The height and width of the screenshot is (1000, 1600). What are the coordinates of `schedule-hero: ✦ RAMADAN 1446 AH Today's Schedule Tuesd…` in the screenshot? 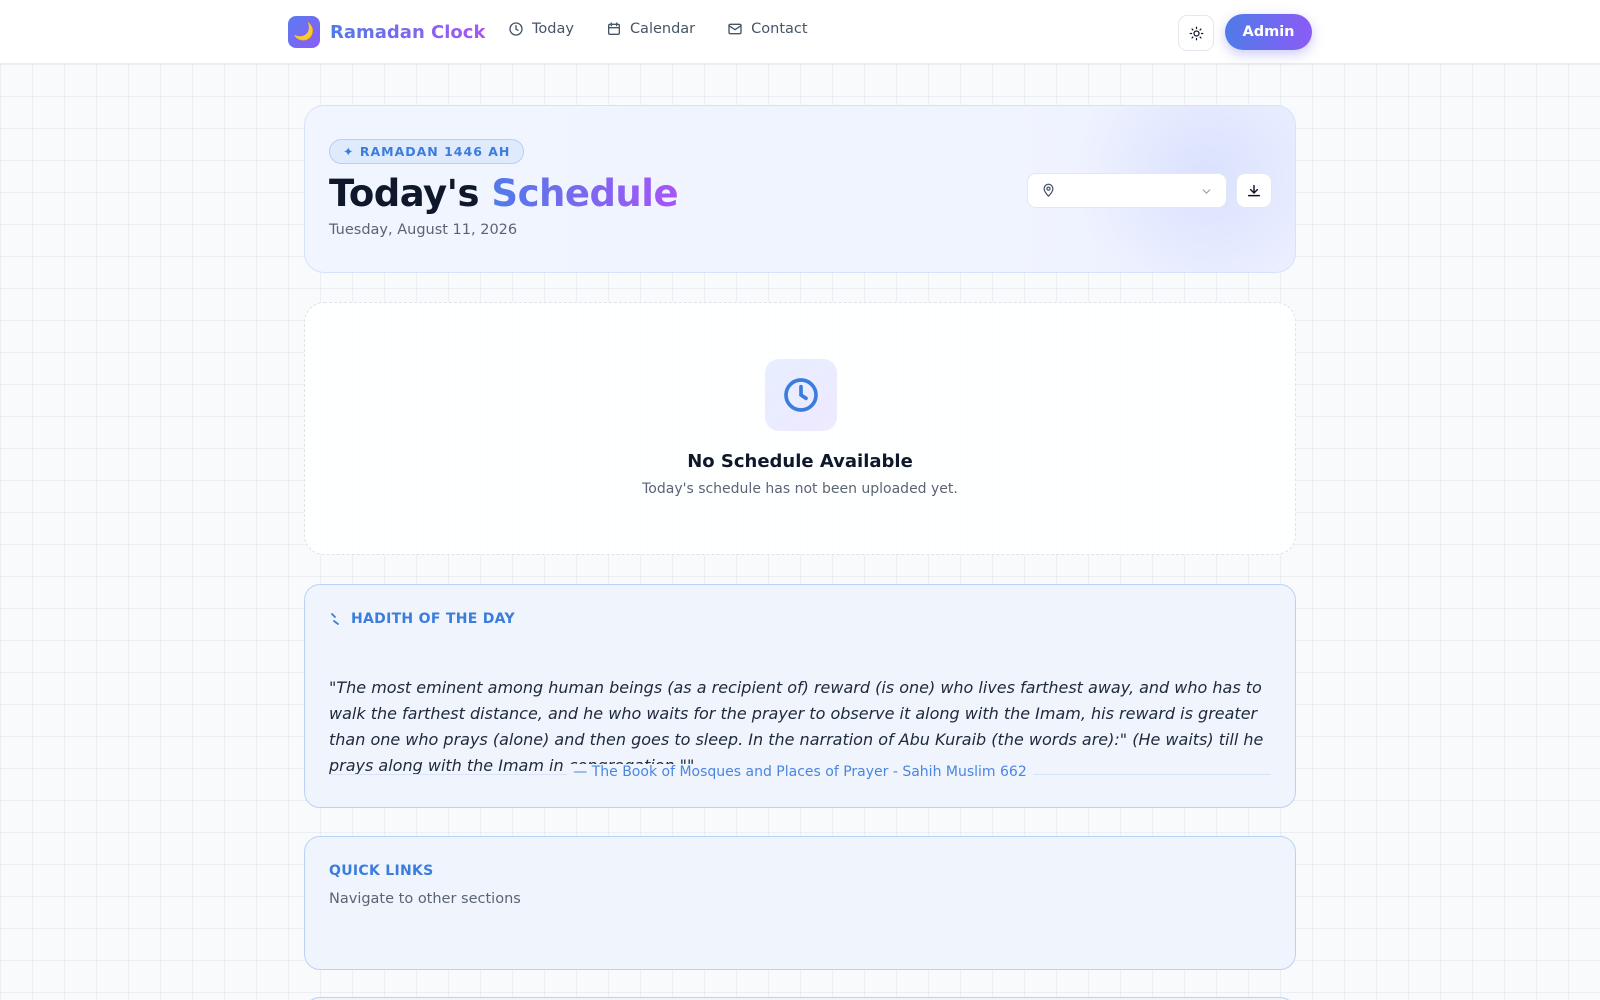 It's located at (800, 189).